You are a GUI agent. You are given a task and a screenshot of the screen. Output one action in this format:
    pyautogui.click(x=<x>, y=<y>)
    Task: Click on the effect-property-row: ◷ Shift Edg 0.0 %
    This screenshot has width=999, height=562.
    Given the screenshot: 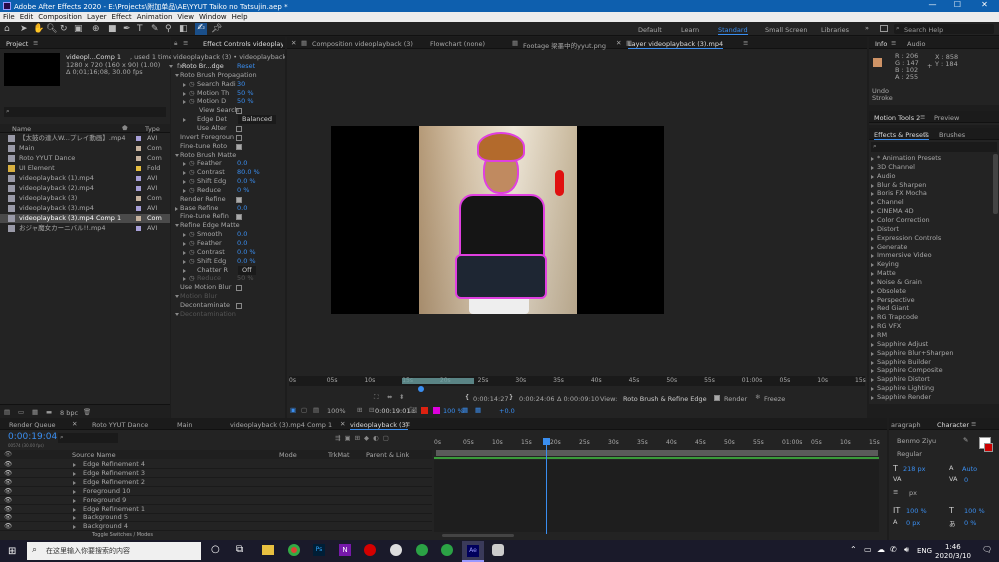 What is the action you would take?
    pyautogui.click(x=228, y=181)
    